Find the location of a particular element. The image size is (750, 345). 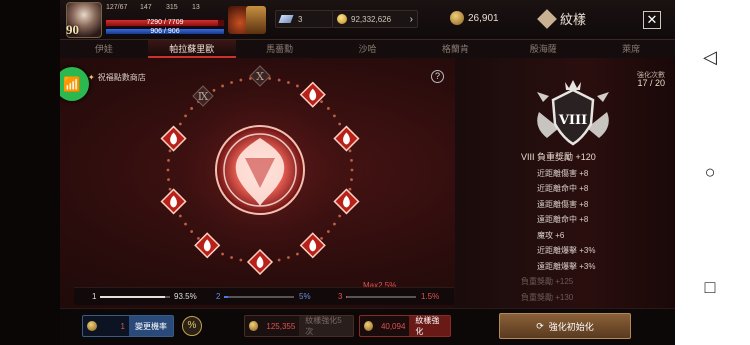

shield-badge-icon: VIII is located at coordinates (573, 113).